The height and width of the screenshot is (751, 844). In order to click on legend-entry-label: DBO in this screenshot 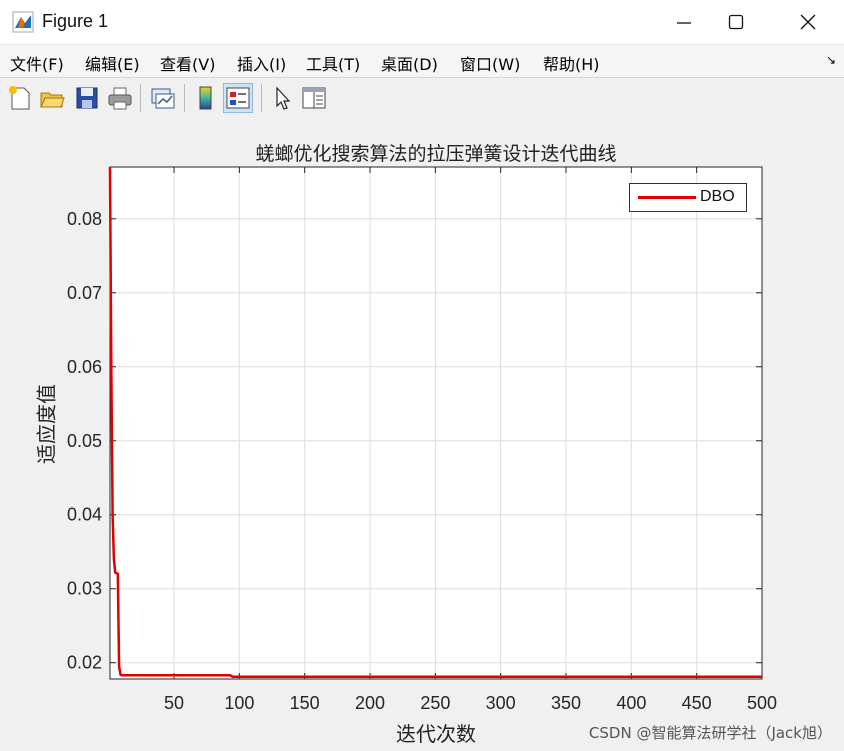, I will do `click(717, 196)`.